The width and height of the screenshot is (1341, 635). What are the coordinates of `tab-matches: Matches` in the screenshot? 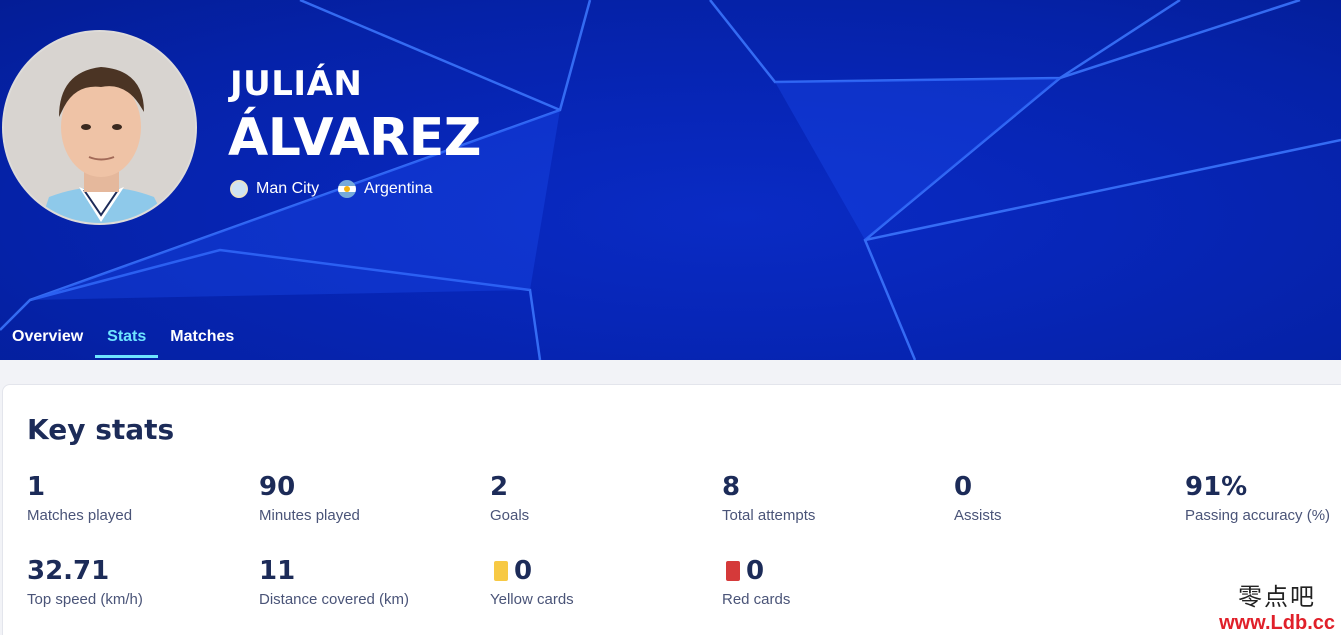 It's located at (202, 338).